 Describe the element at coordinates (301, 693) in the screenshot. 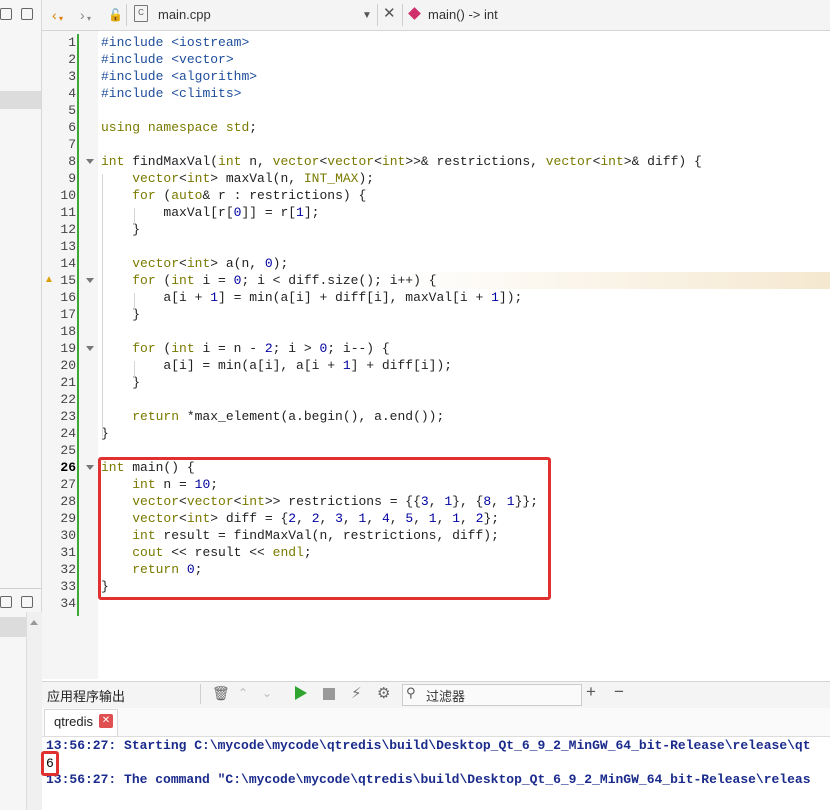

I see `run-icon` at that location.